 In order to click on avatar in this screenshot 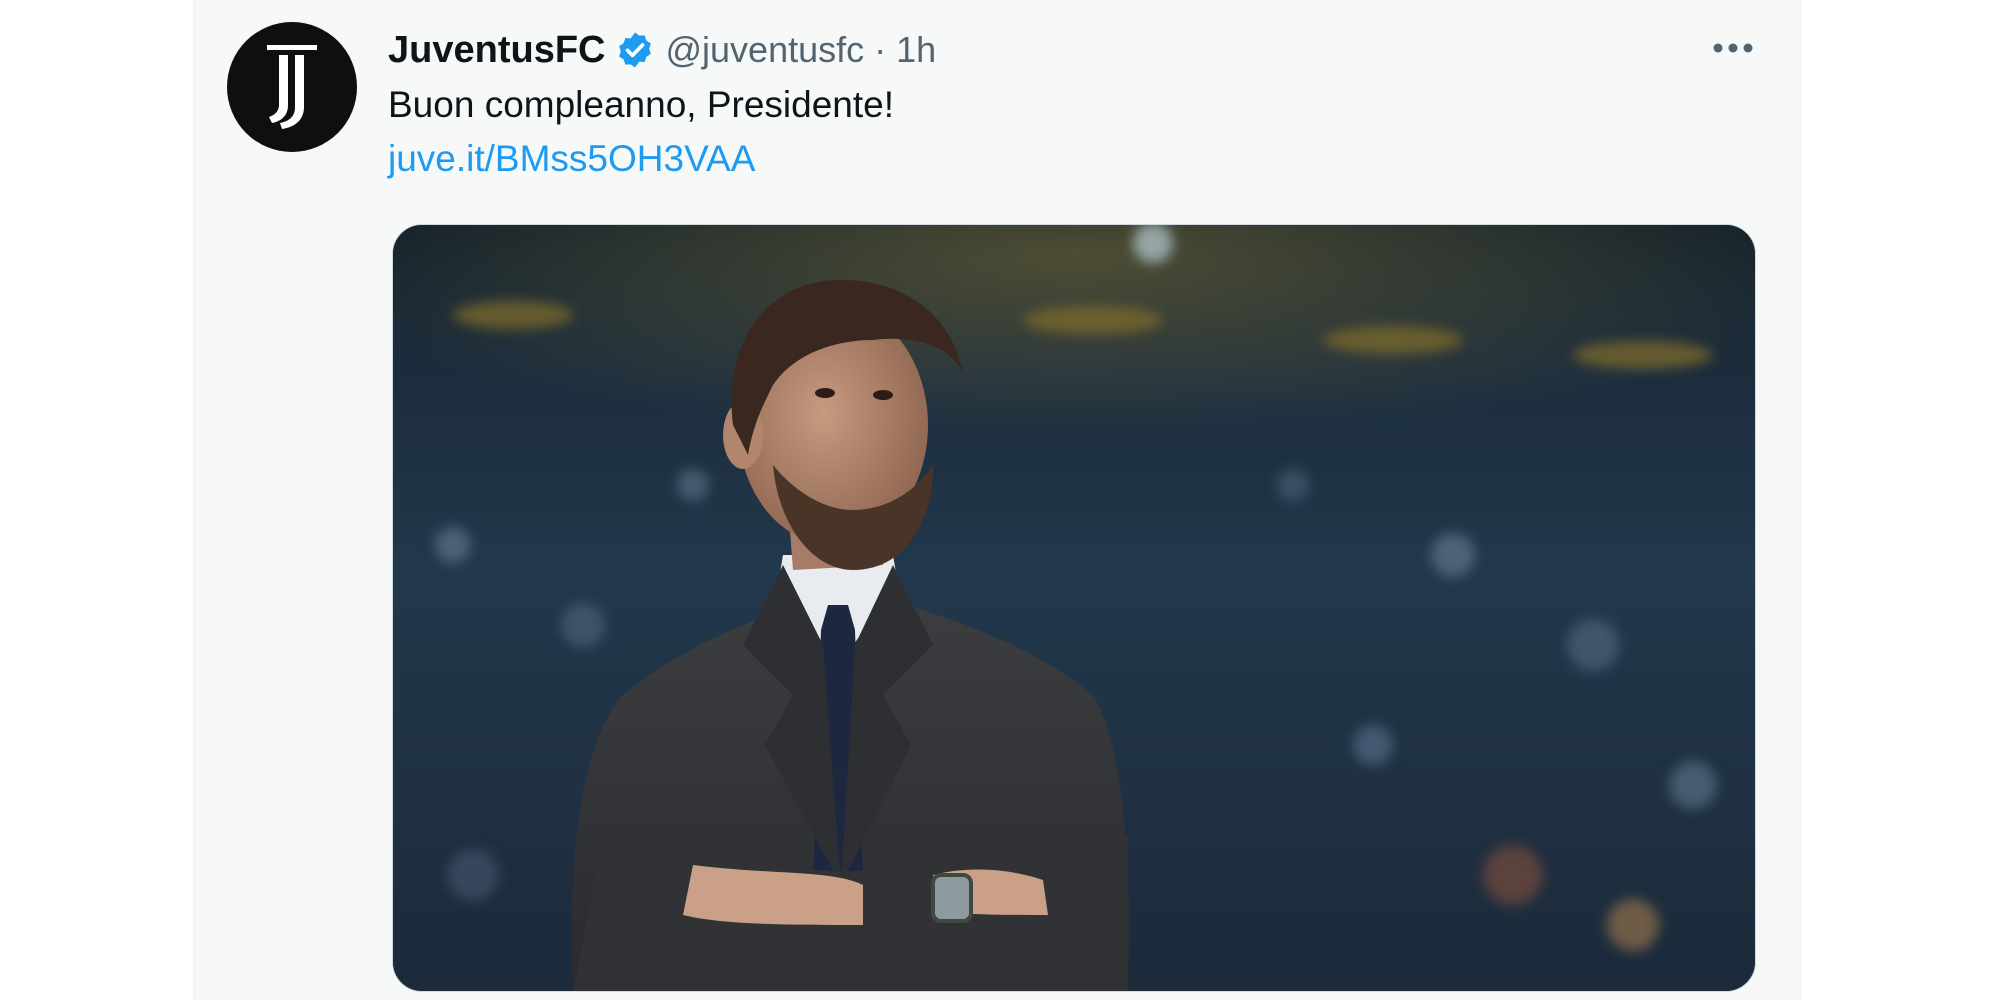, I will do `click(292, 87)`.